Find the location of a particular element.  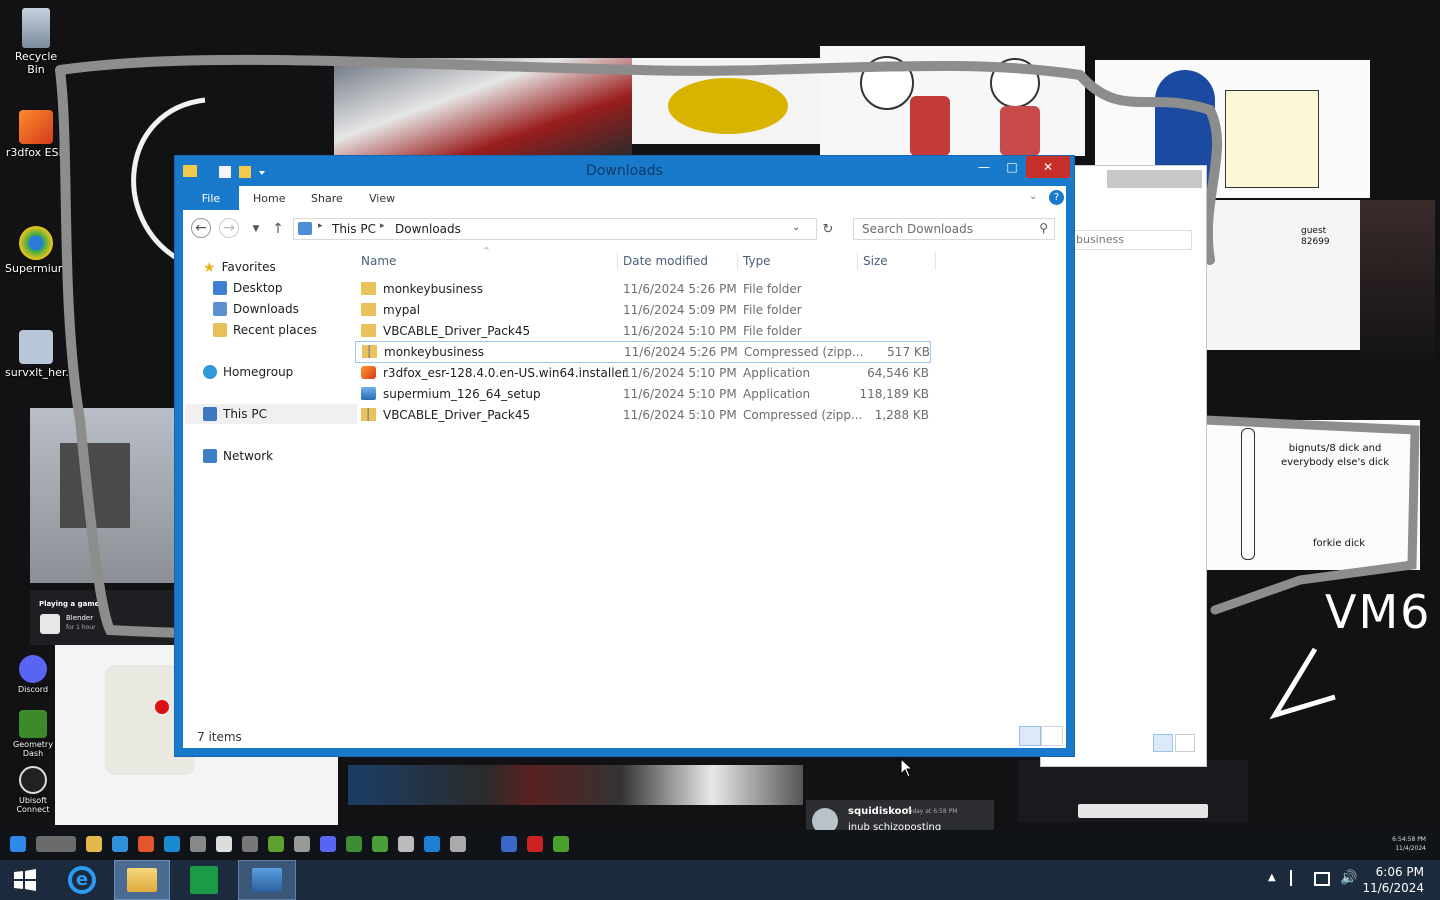

close-button: ✕ is located at coordinates (1048, 167).